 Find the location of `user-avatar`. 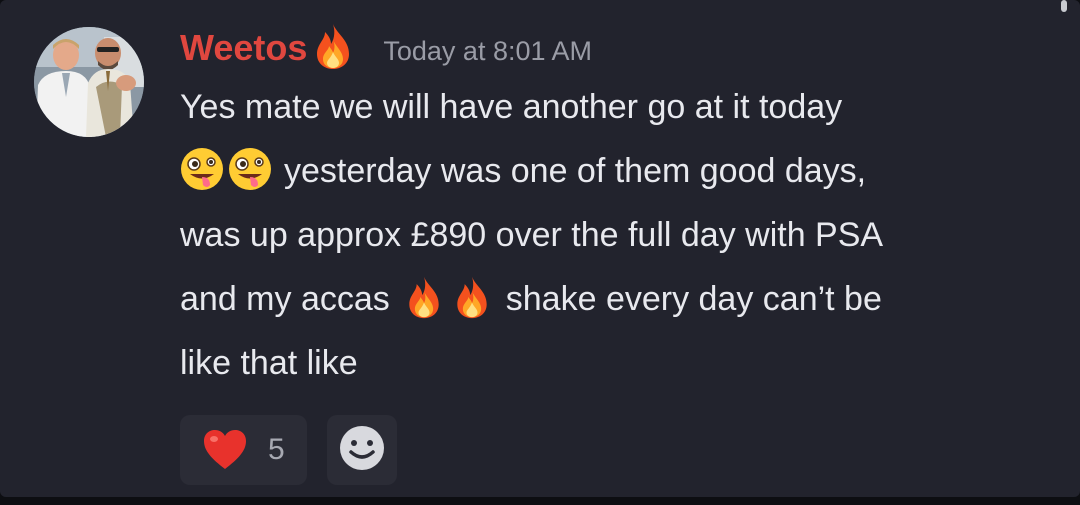

user-avatar is located at coordinates (89, 82).